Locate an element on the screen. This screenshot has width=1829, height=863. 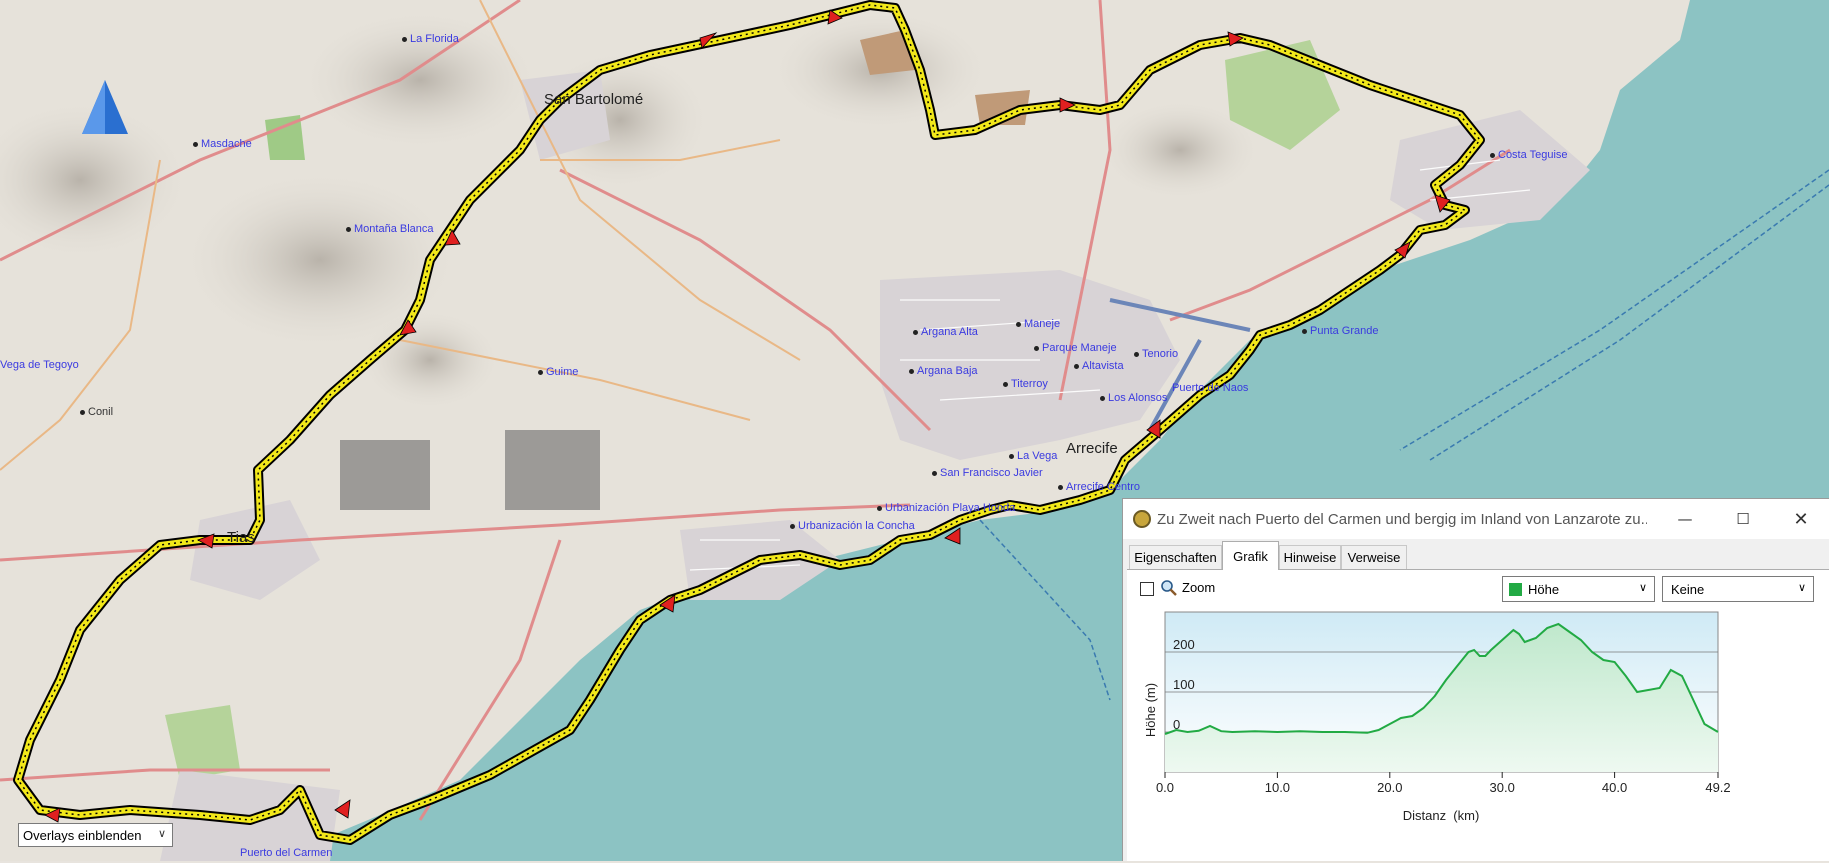
place-label: Masdache is located at coordinates (222, 144).